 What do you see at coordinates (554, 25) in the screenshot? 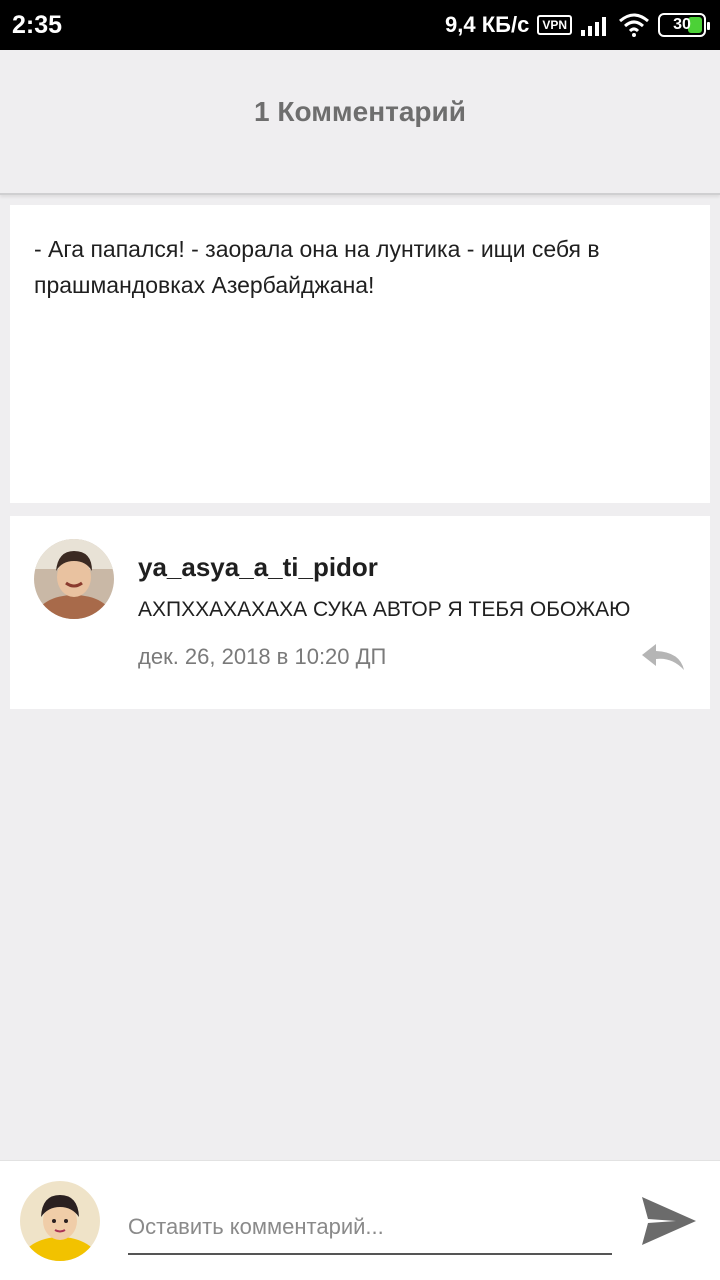
I see `vpn-icon: VPN` at bounding box center [554, 25].